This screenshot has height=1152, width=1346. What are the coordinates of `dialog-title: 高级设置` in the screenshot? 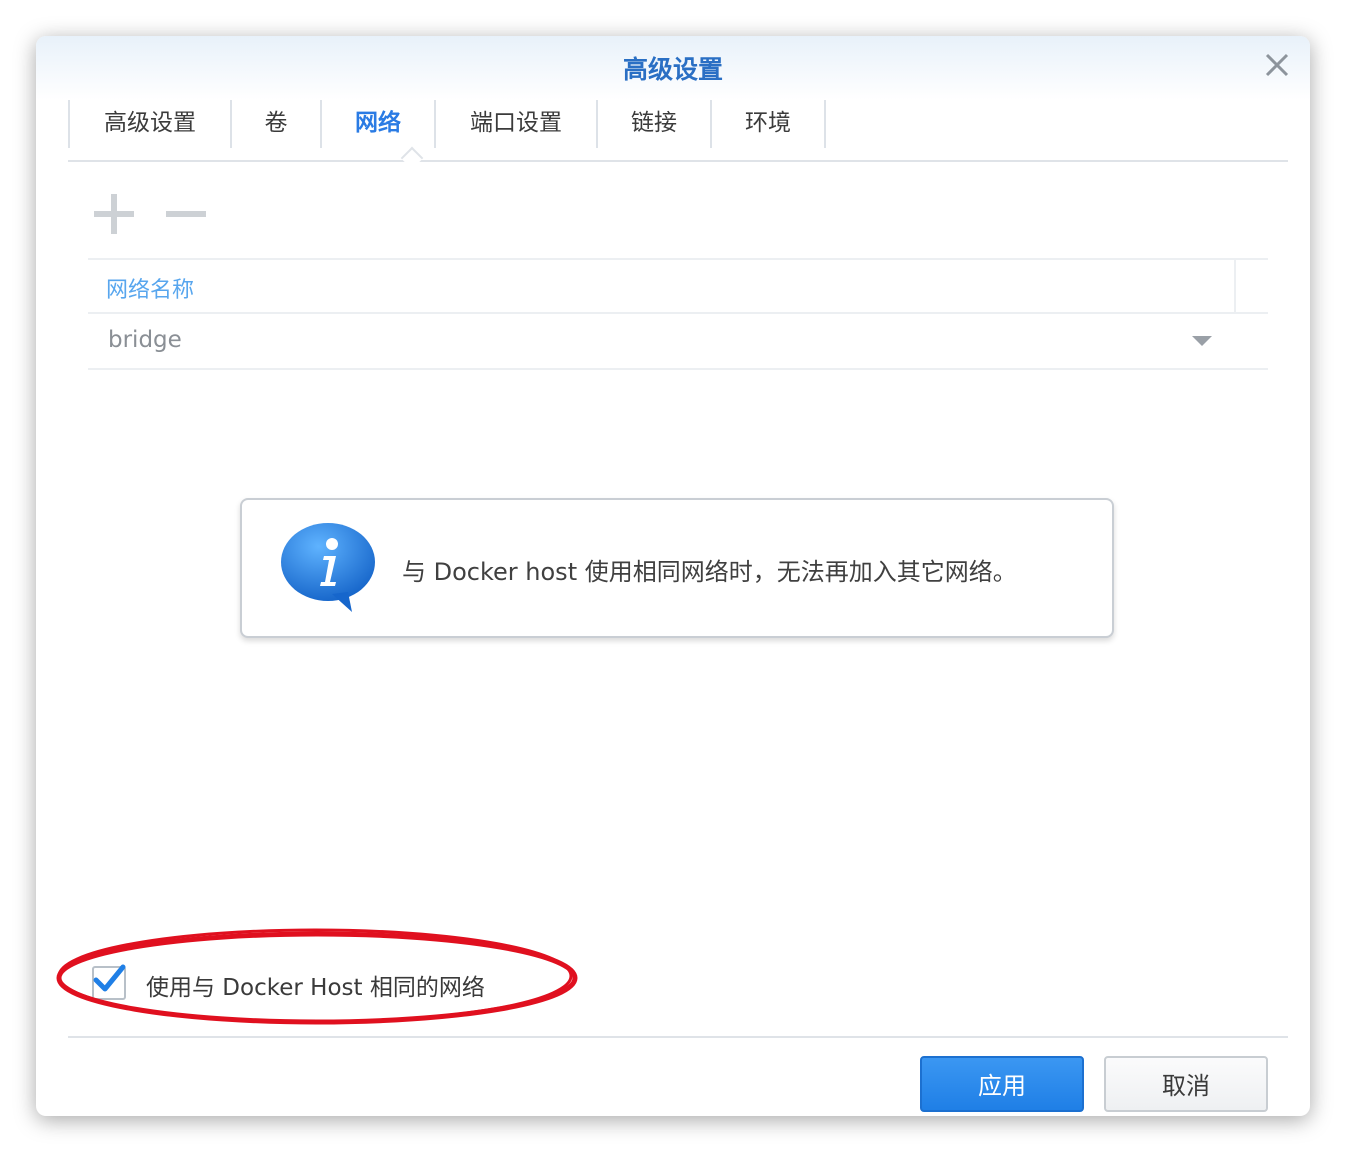 It's located at (672, 69).